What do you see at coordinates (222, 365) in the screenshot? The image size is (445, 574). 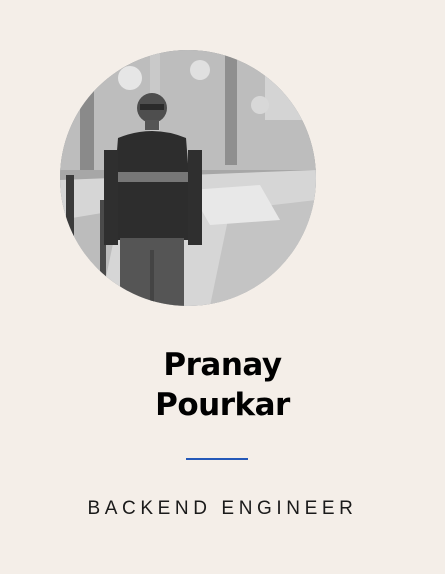 I see `first-name: Pranay` at bounding box center [222, 365].